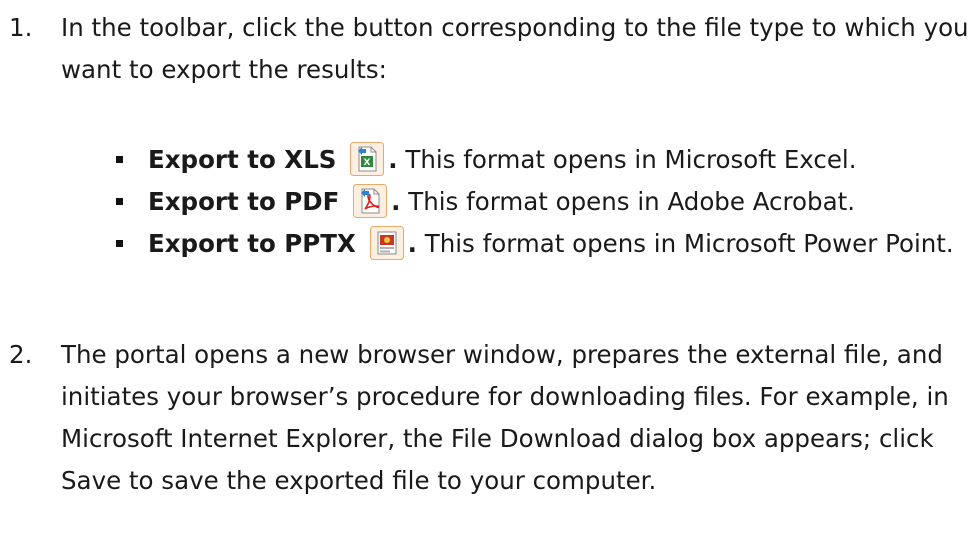 The height and width of the screenshot is (541, 977). I want to click on export-option-description: This format opens in Microsoft Excel., so click(627, 159).